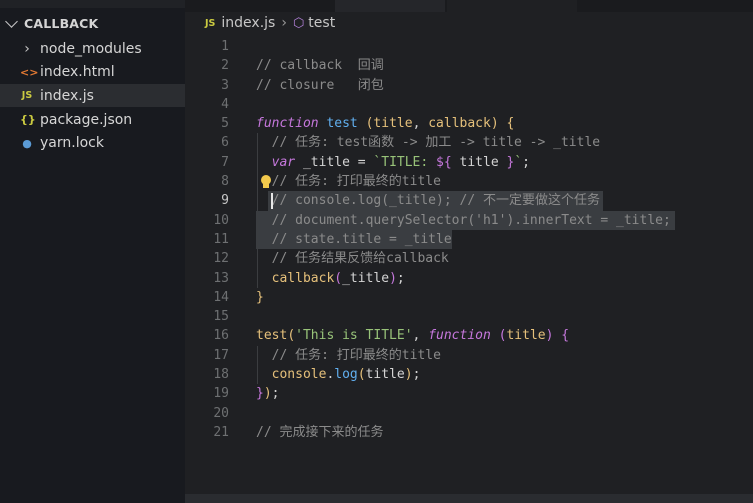 This screenshot has width=753, height=503. What do you see at coordinates (469, 104) in the screenshot?
I see `code-line: 4` at bounding box center [469, 104].